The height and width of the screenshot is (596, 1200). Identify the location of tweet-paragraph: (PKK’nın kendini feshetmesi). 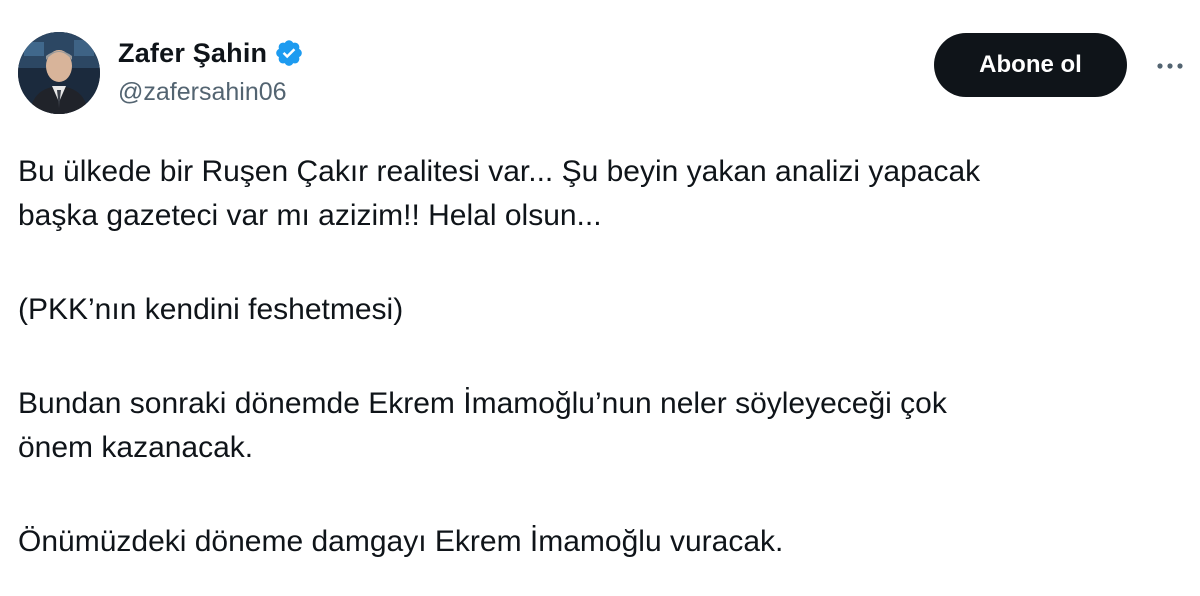
(598, 310).